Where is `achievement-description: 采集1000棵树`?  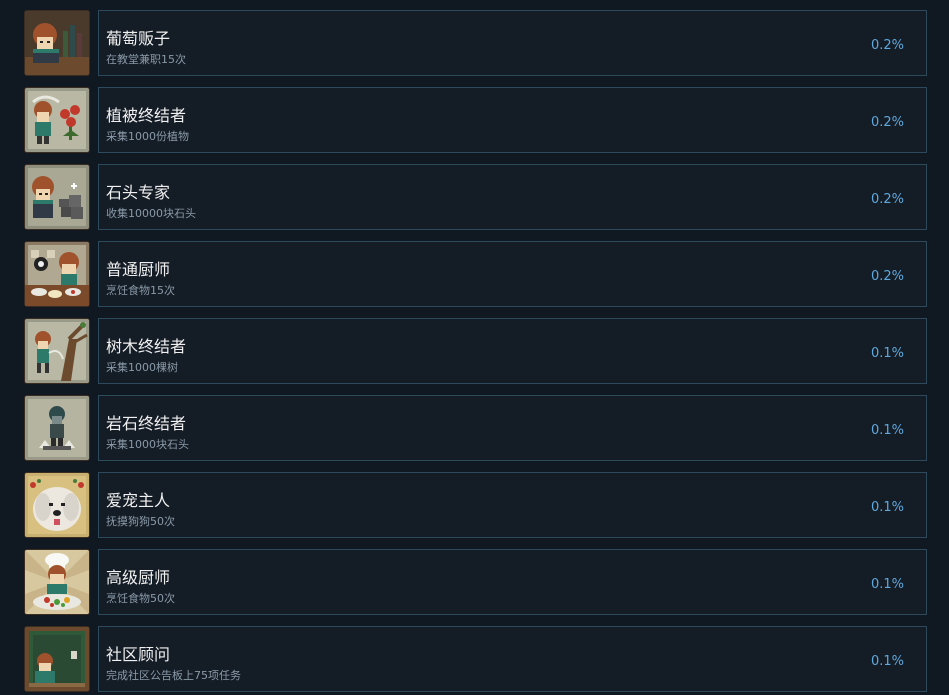 achievement-description: 采集1000棵树 is located at coordinates (142, 367).